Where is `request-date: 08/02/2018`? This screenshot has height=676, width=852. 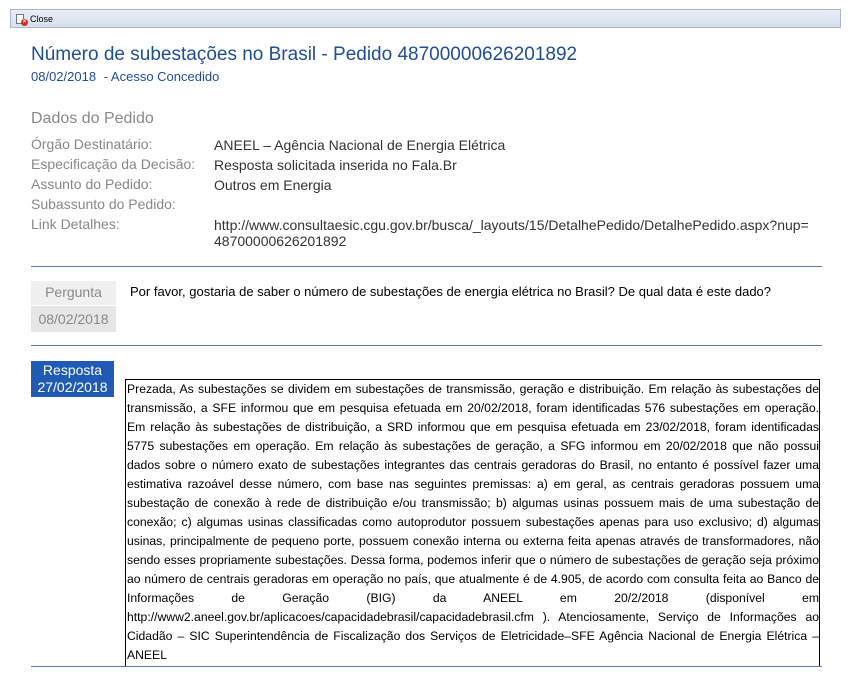
request-date: 08/02/2018 is located at coordinates (64, 76).